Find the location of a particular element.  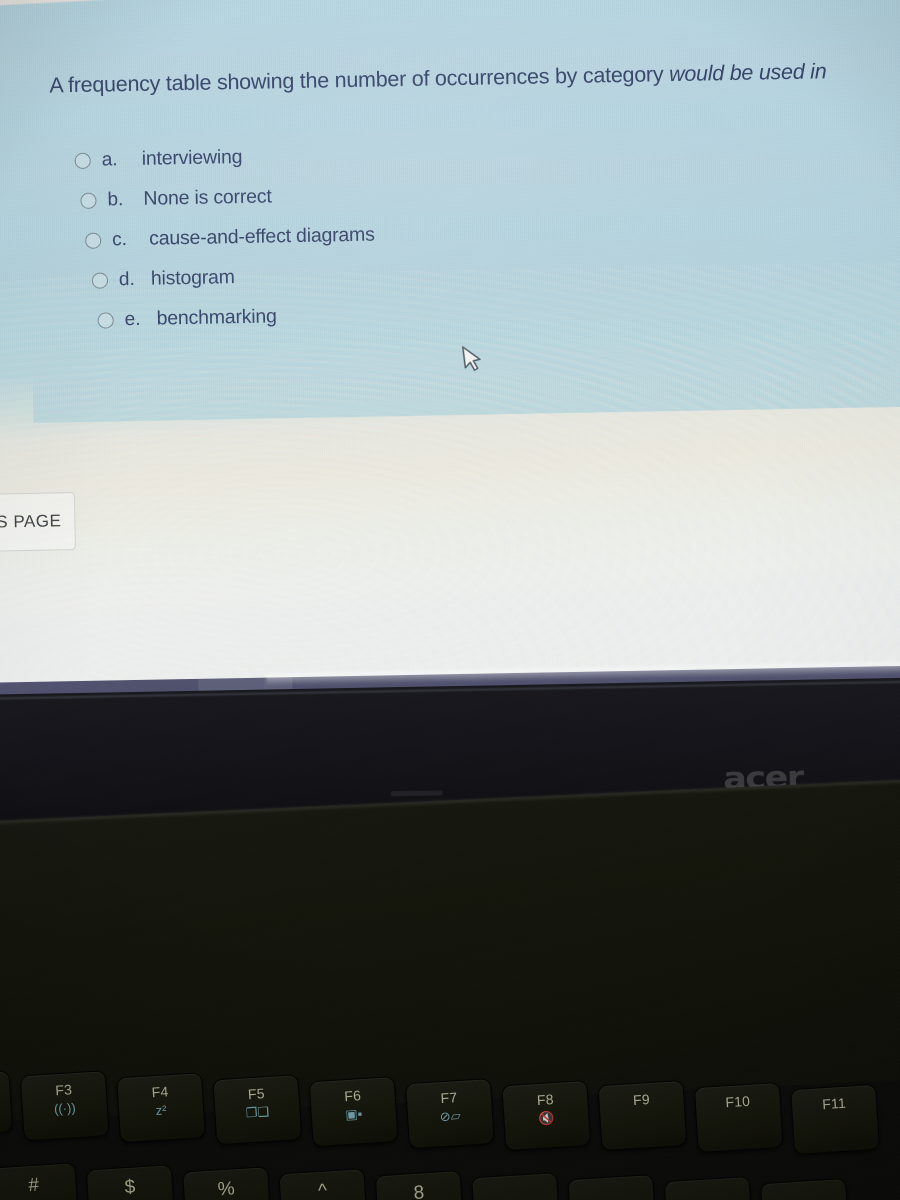

projector-icon: ▣▪ is located at coordinates (353, 1114).